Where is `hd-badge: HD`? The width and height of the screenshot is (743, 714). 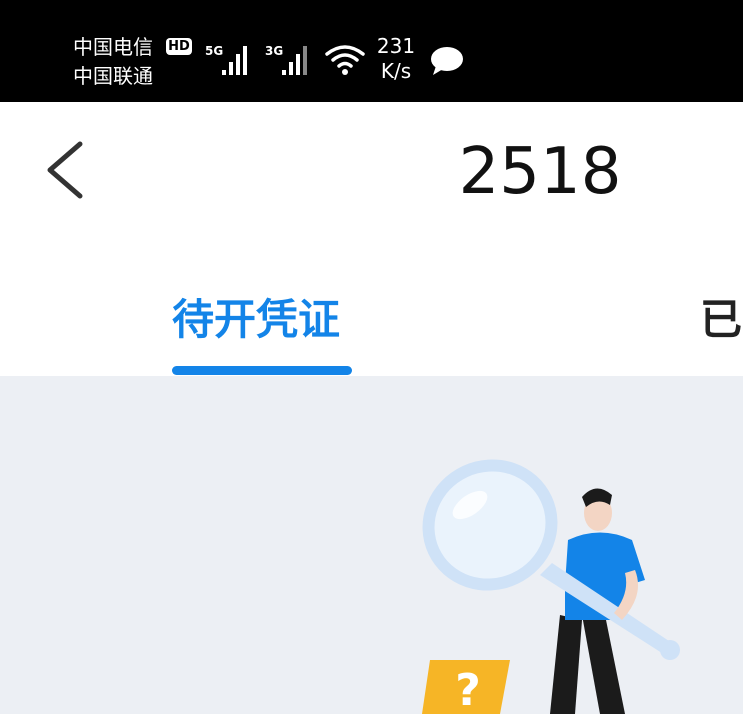 hd-badge: HD is located at coordinates (179, 46).